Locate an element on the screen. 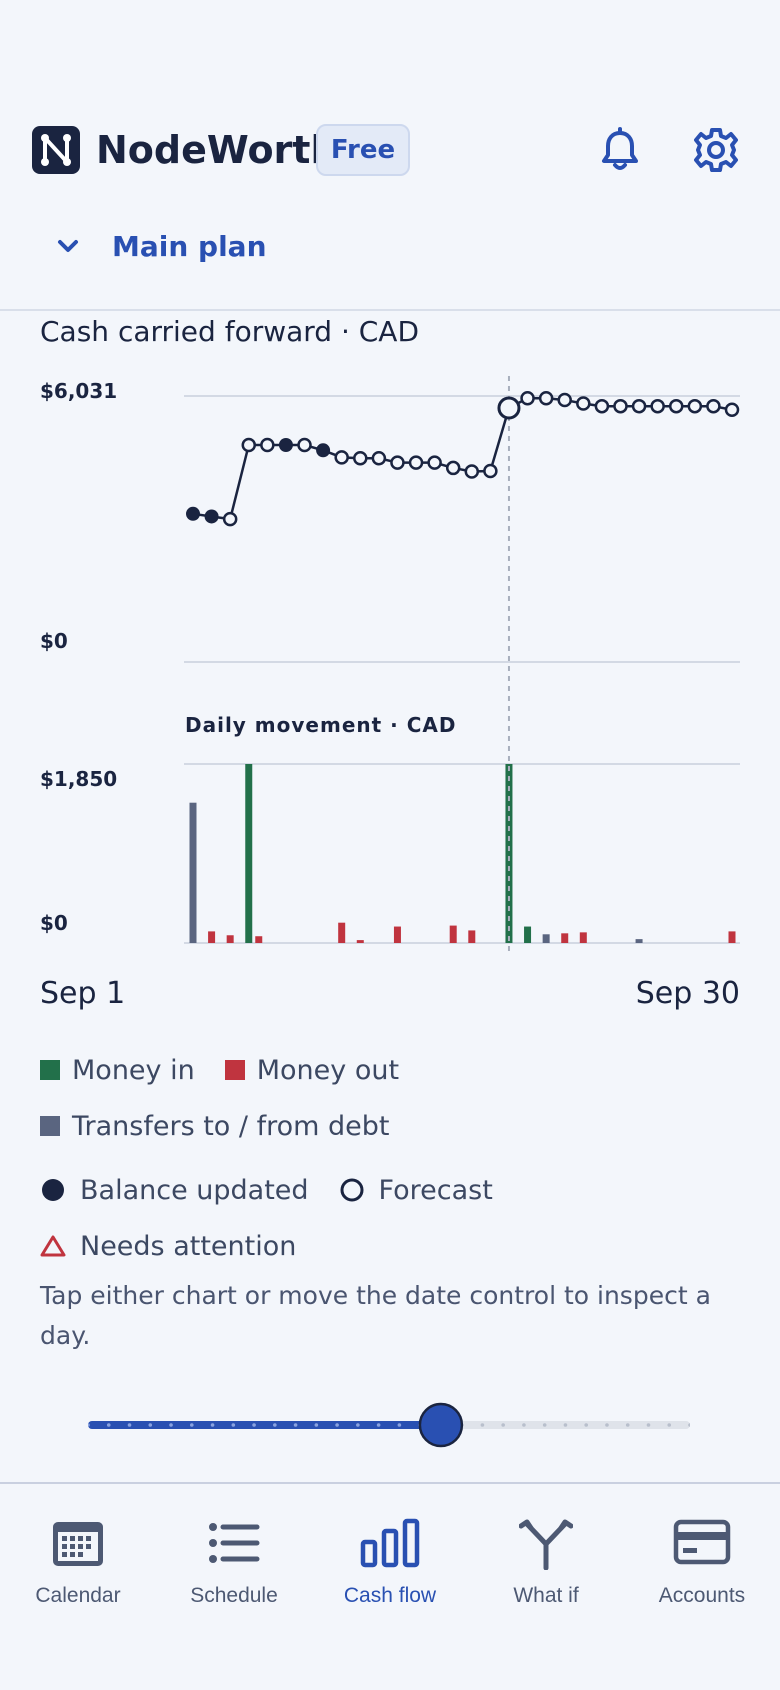 The width and height of the screenshot is (780, 1690). tab-accounts-label: Accounts is located at coordinates (702, 1595).